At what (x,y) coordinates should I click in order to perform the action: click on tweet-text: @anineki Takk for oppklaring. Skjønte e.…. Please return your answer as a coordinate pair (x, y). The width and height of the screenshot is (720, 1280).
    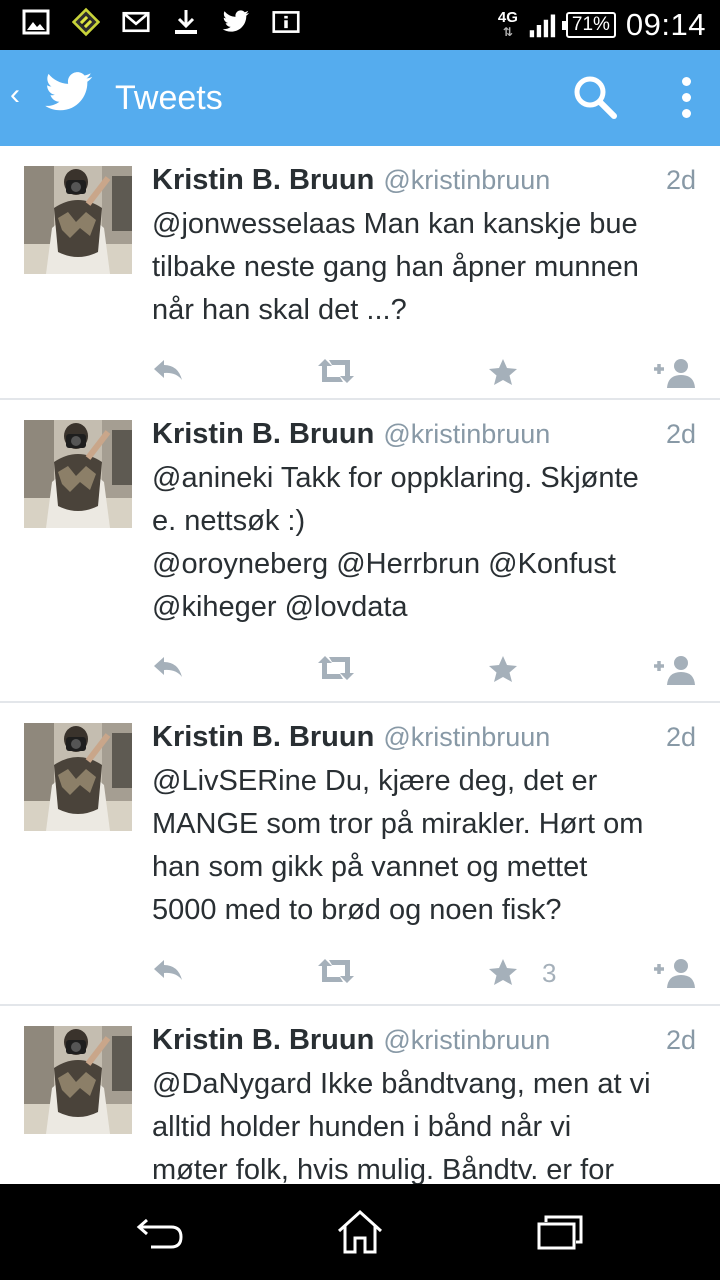
    Looking at the image, I should click on (424, 543).